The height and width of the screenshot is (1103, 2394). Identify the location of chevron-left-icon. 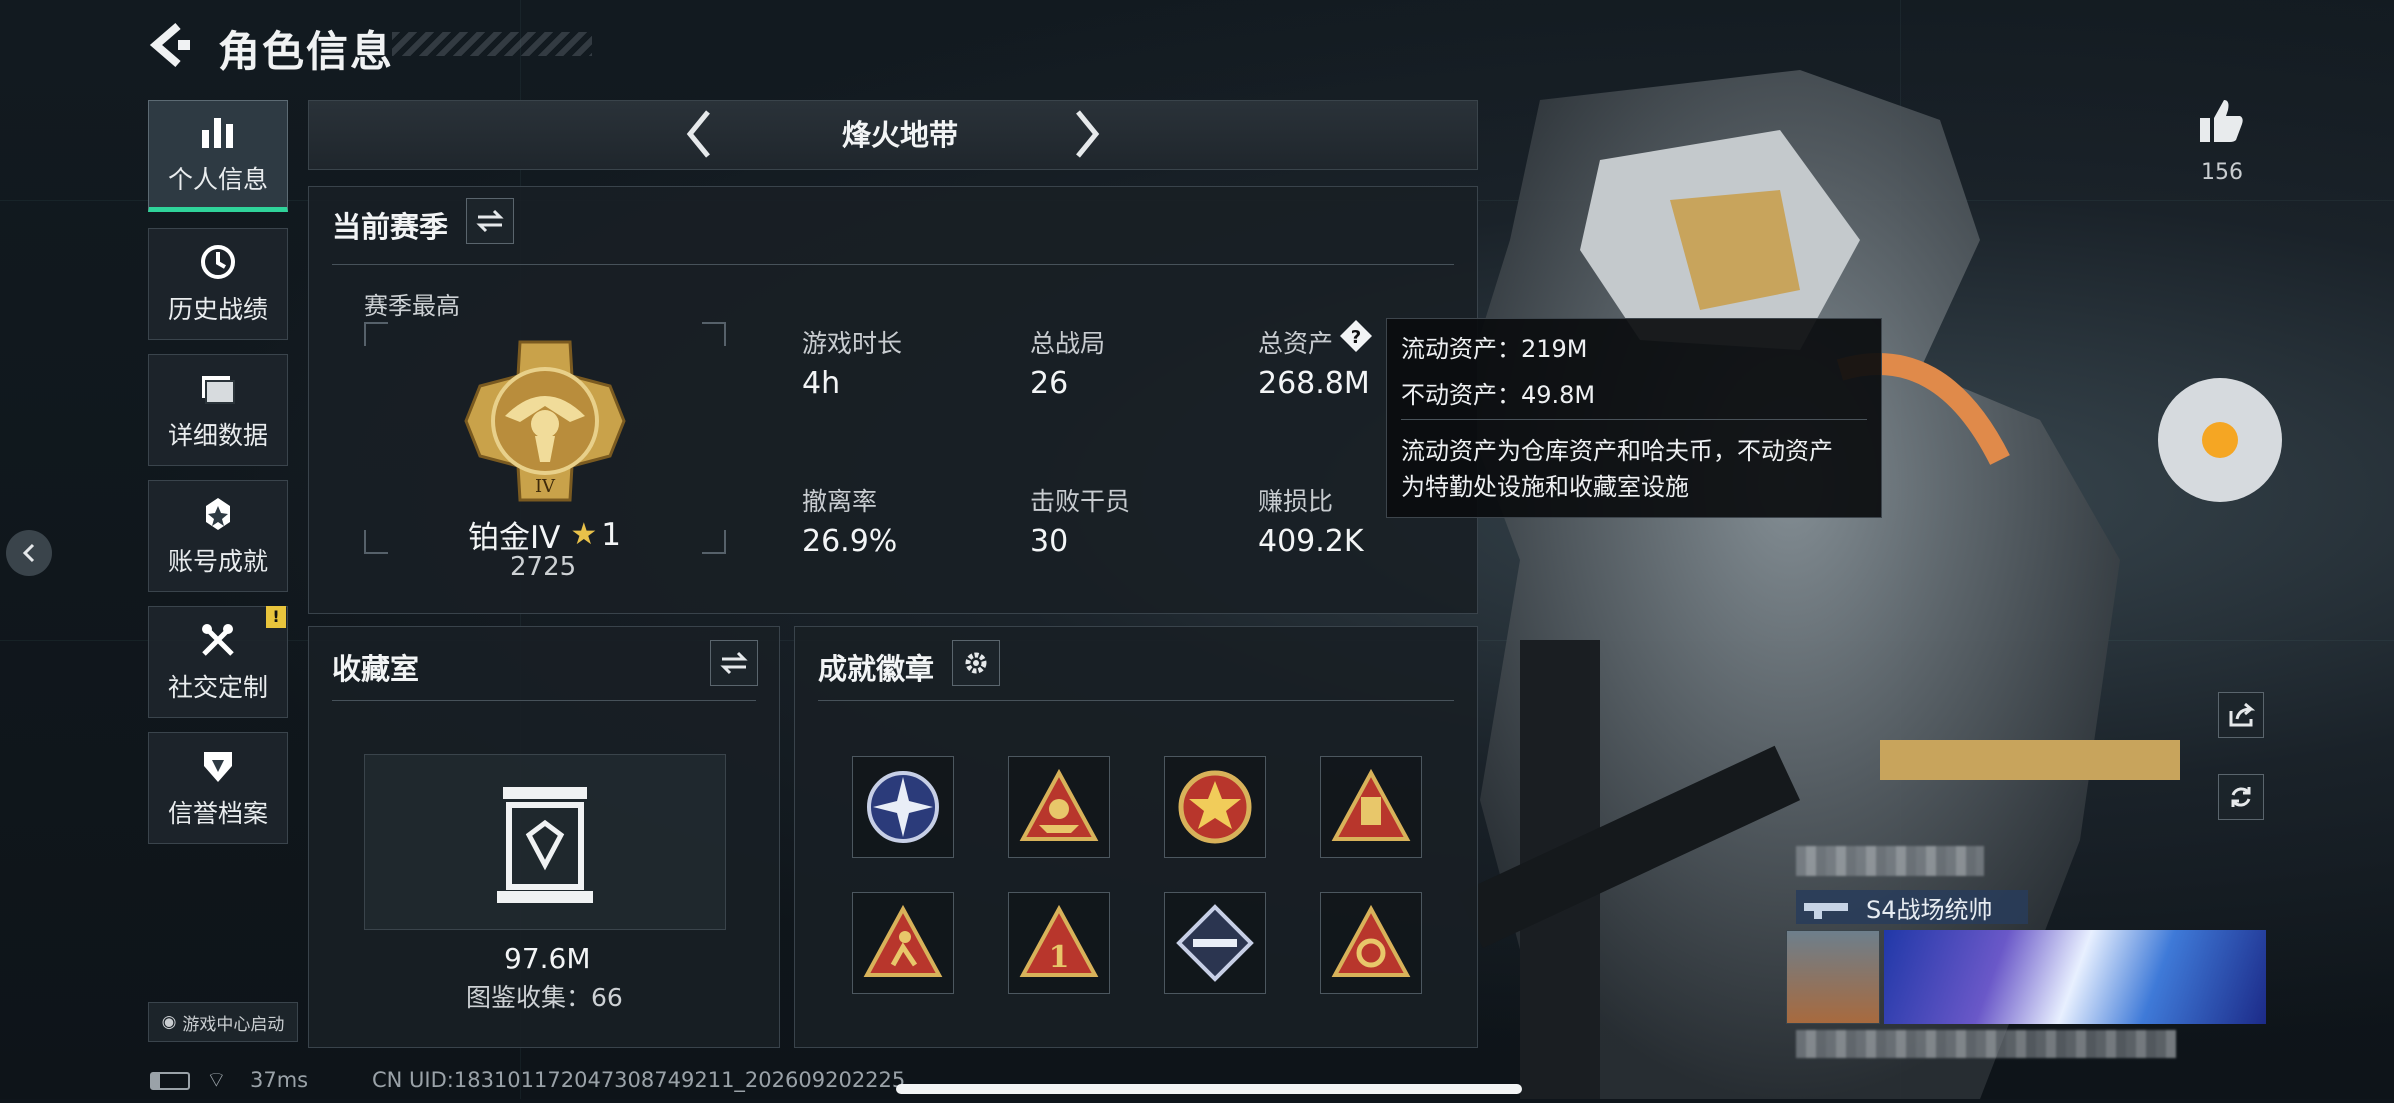
(28, 553).